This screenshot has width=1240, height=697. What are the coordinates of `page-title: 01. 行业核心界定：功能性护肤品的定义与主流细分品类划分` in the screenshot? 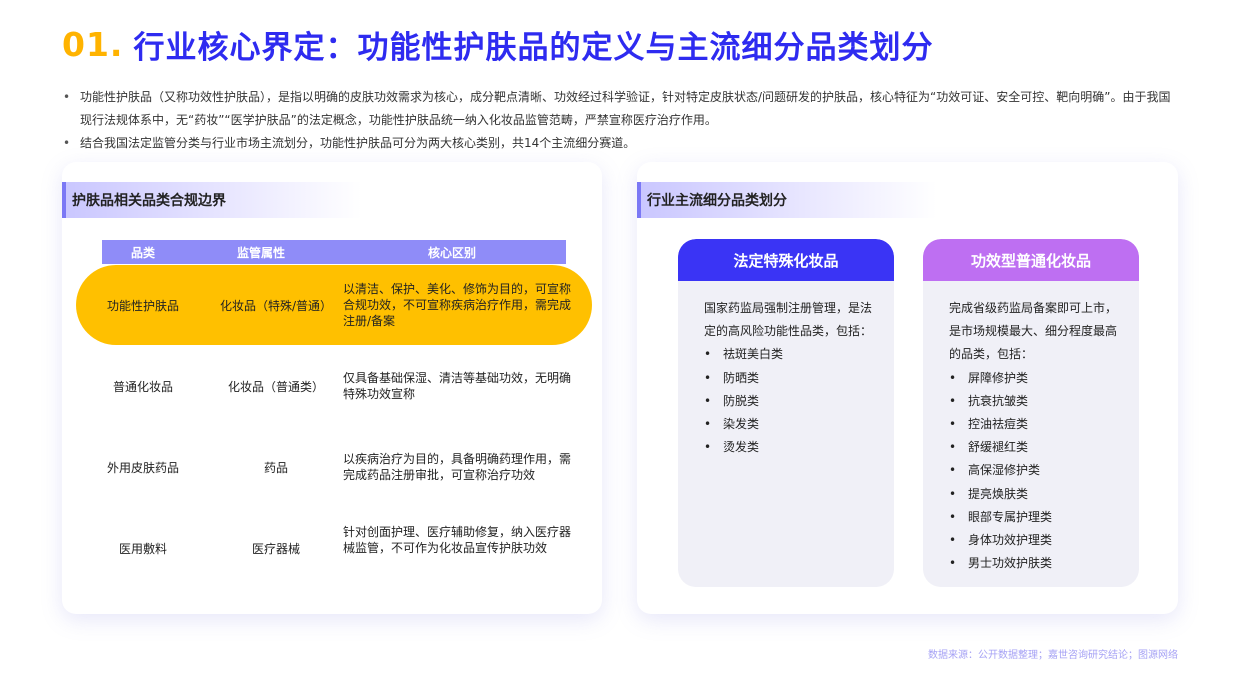 It's located at (497, 44).